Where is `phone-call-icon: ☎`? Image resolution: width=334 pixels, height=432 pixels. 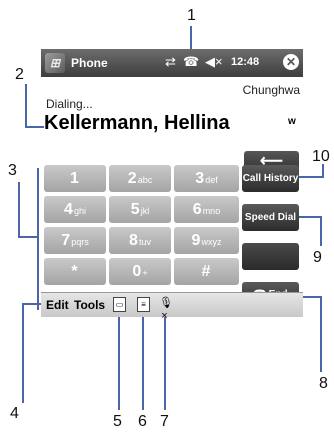 phone-call-icon: ☎ is located at coordinates (191, 62).